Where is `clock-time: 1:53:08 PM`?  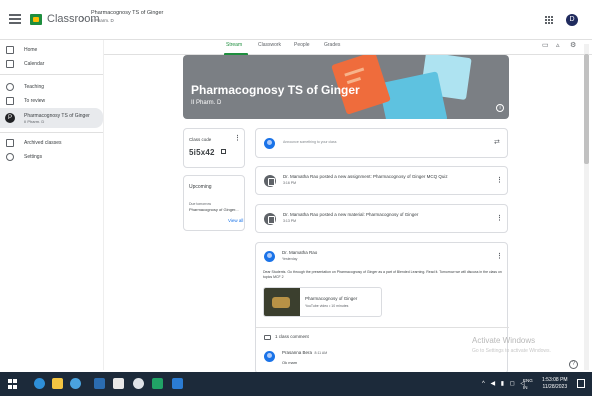 clock-time: 1:53:08 PM is located at coordinates (555, 380).